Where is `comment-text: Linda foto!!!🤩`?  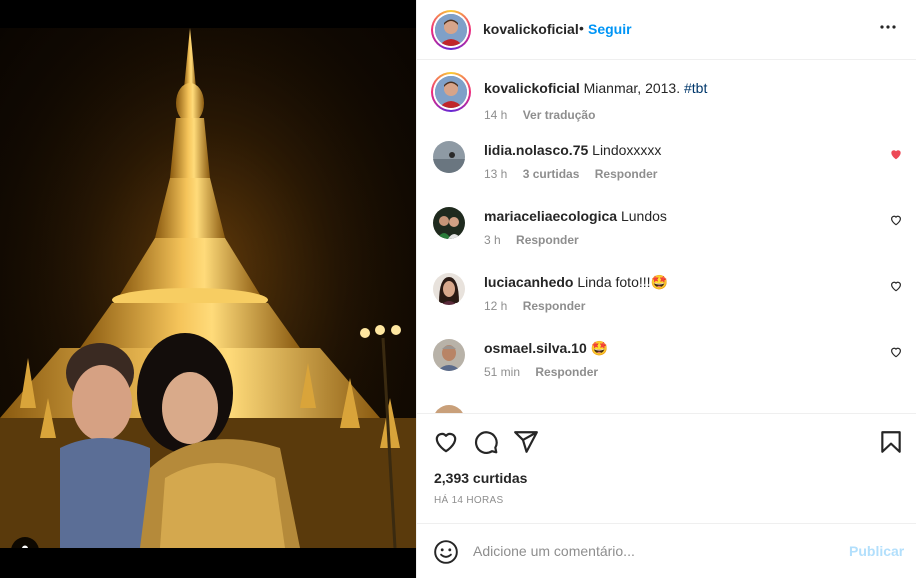 comment-text: Linda foto!!!🤩 is located at coordinates (622, 282).